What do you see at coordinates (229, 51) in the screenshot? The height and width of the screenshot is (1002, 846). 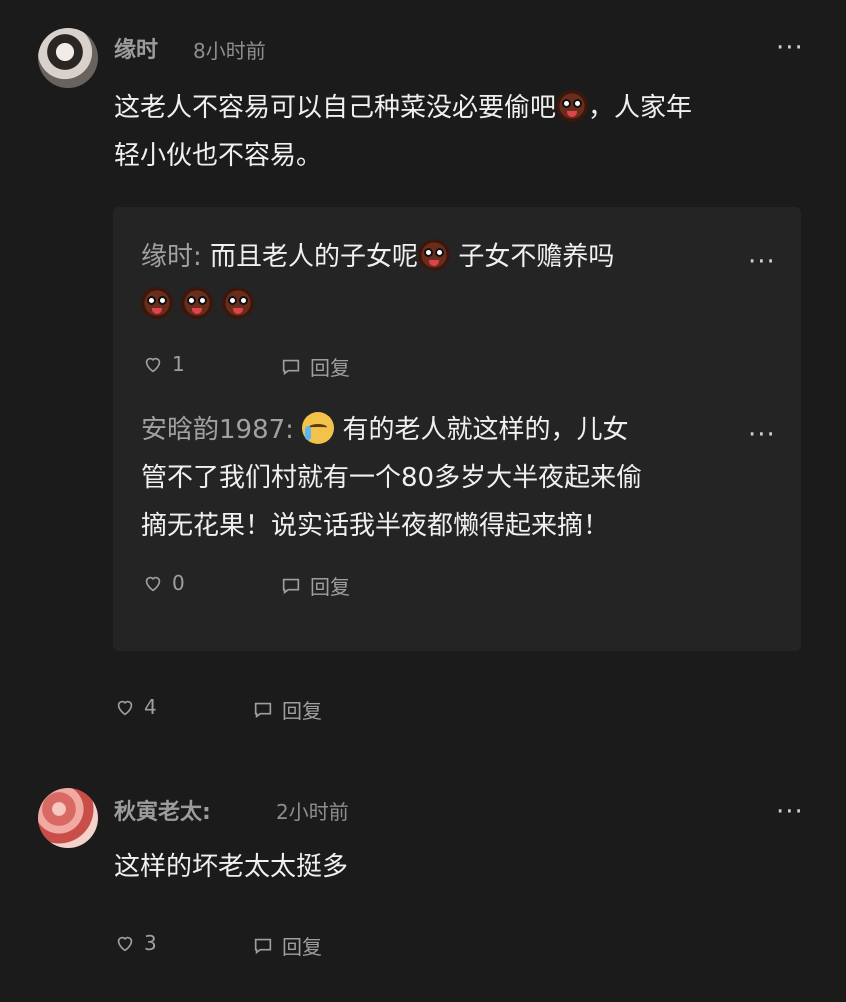 I see `comment-timestamp: 8小时前` at bounding box center [229, 51].